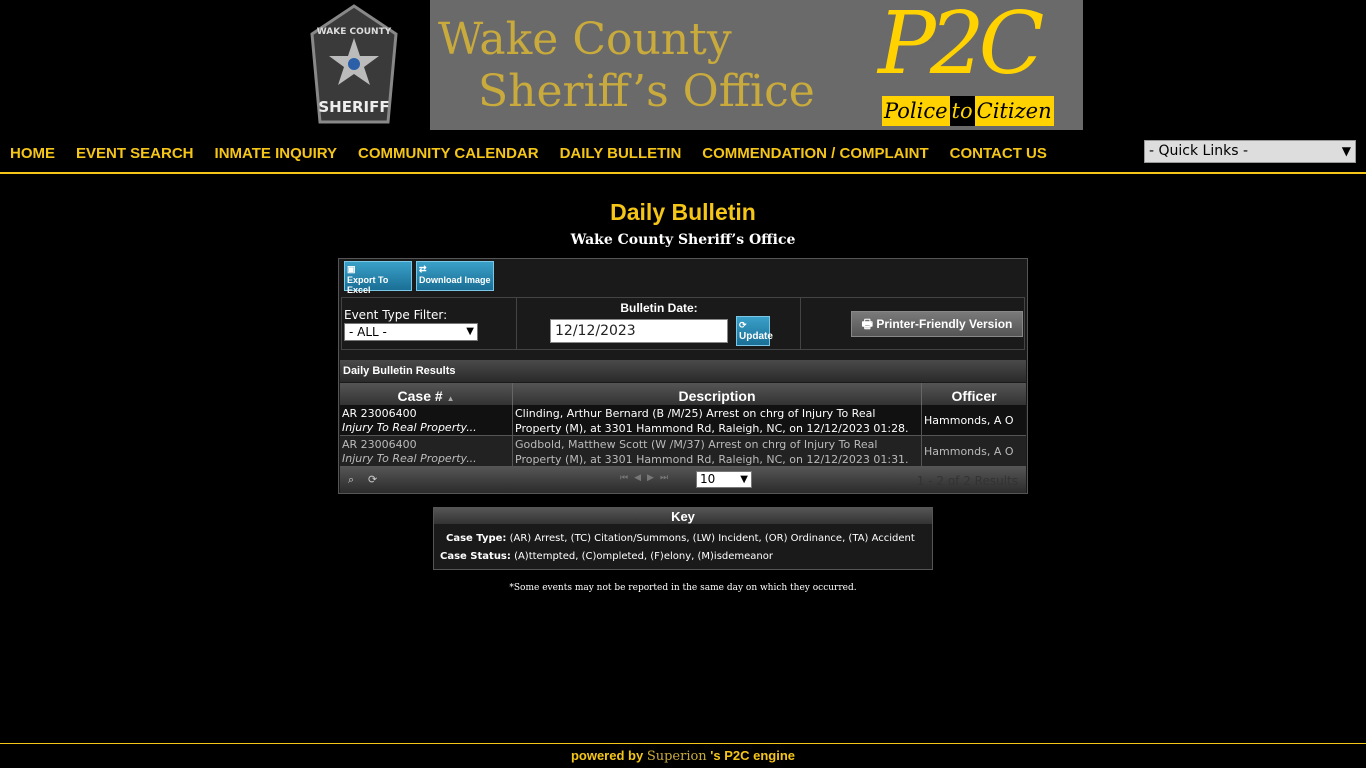 This screenshot has width=1366, height=768. Describe the element at coordinates (423, 269) in the screenshot. I see `exchange-icon: ⇄` at that location.